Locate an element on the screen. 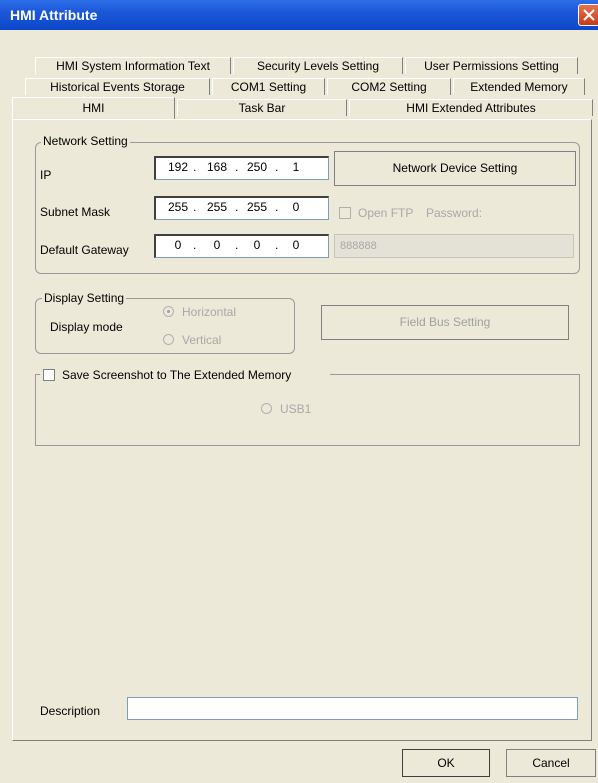 This screenshot has height=783, width=598. network-setting-label: Network Setting is located at coordinates (85, 141).